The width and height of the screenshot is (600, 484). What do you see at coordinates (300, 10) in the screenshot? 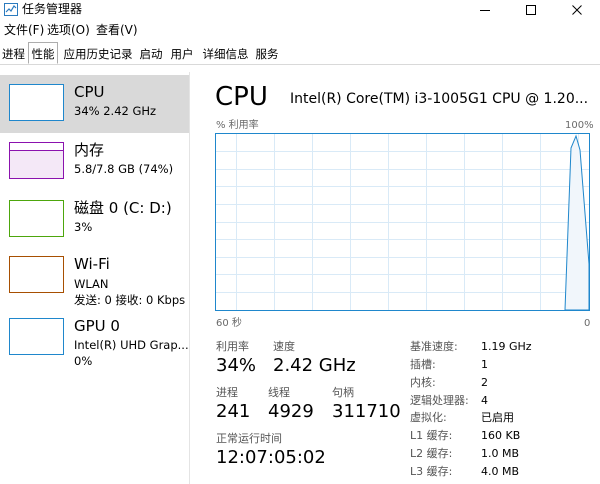
I see `title-bar: 任务管理器` at bounding box center [300, 10].